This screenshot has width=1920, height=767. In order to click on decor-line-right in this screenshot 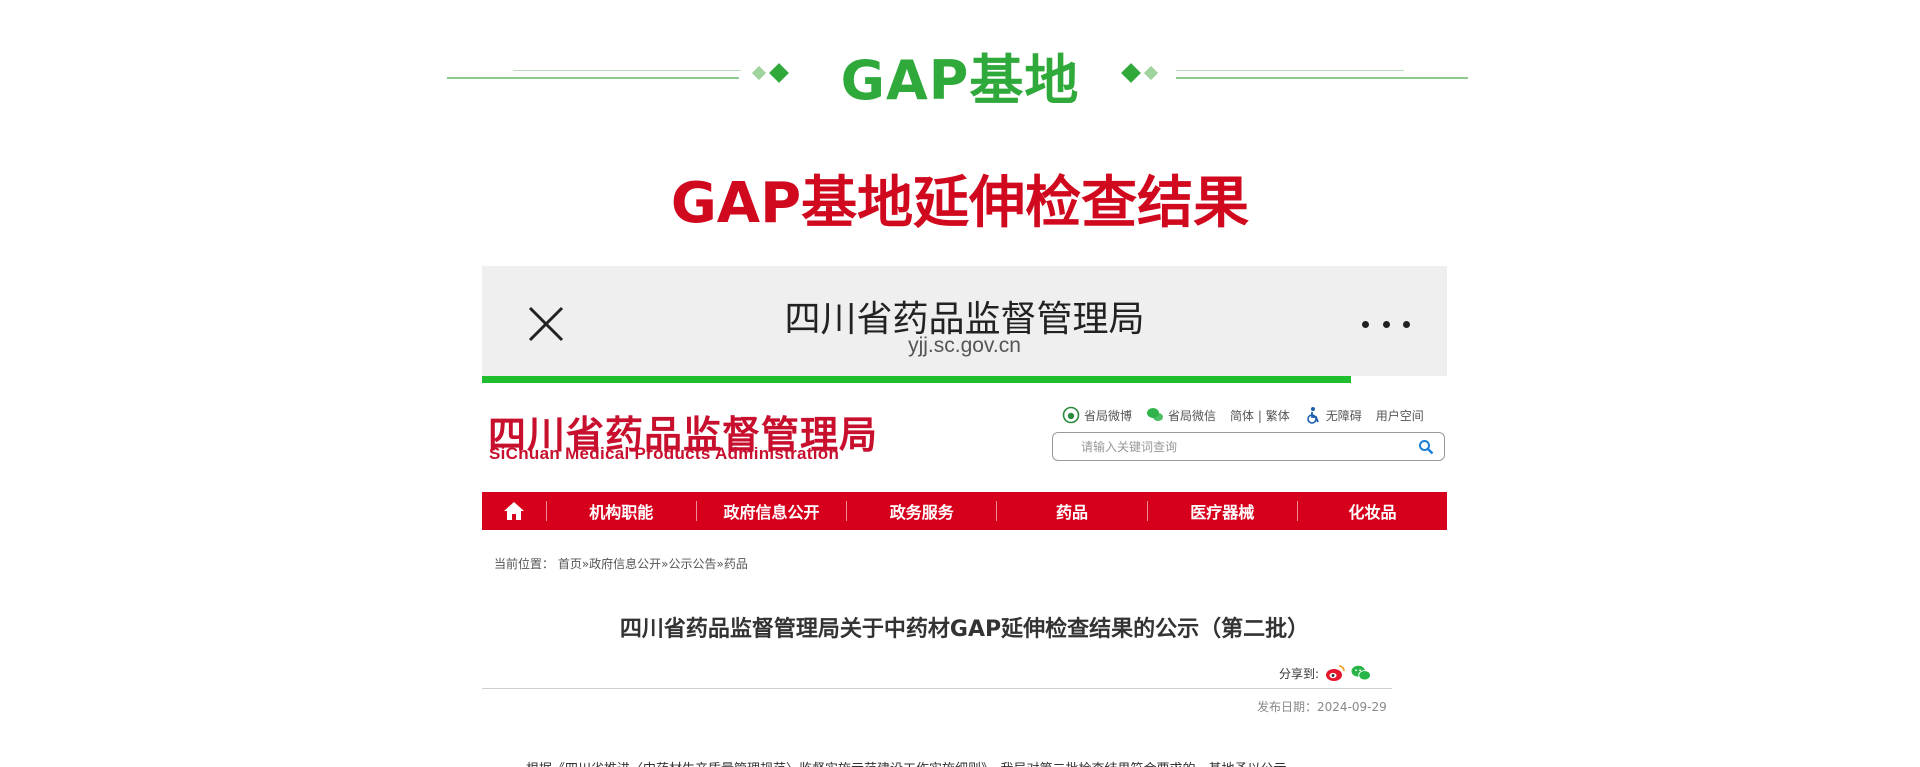, I will do `click(1322, 78)`.